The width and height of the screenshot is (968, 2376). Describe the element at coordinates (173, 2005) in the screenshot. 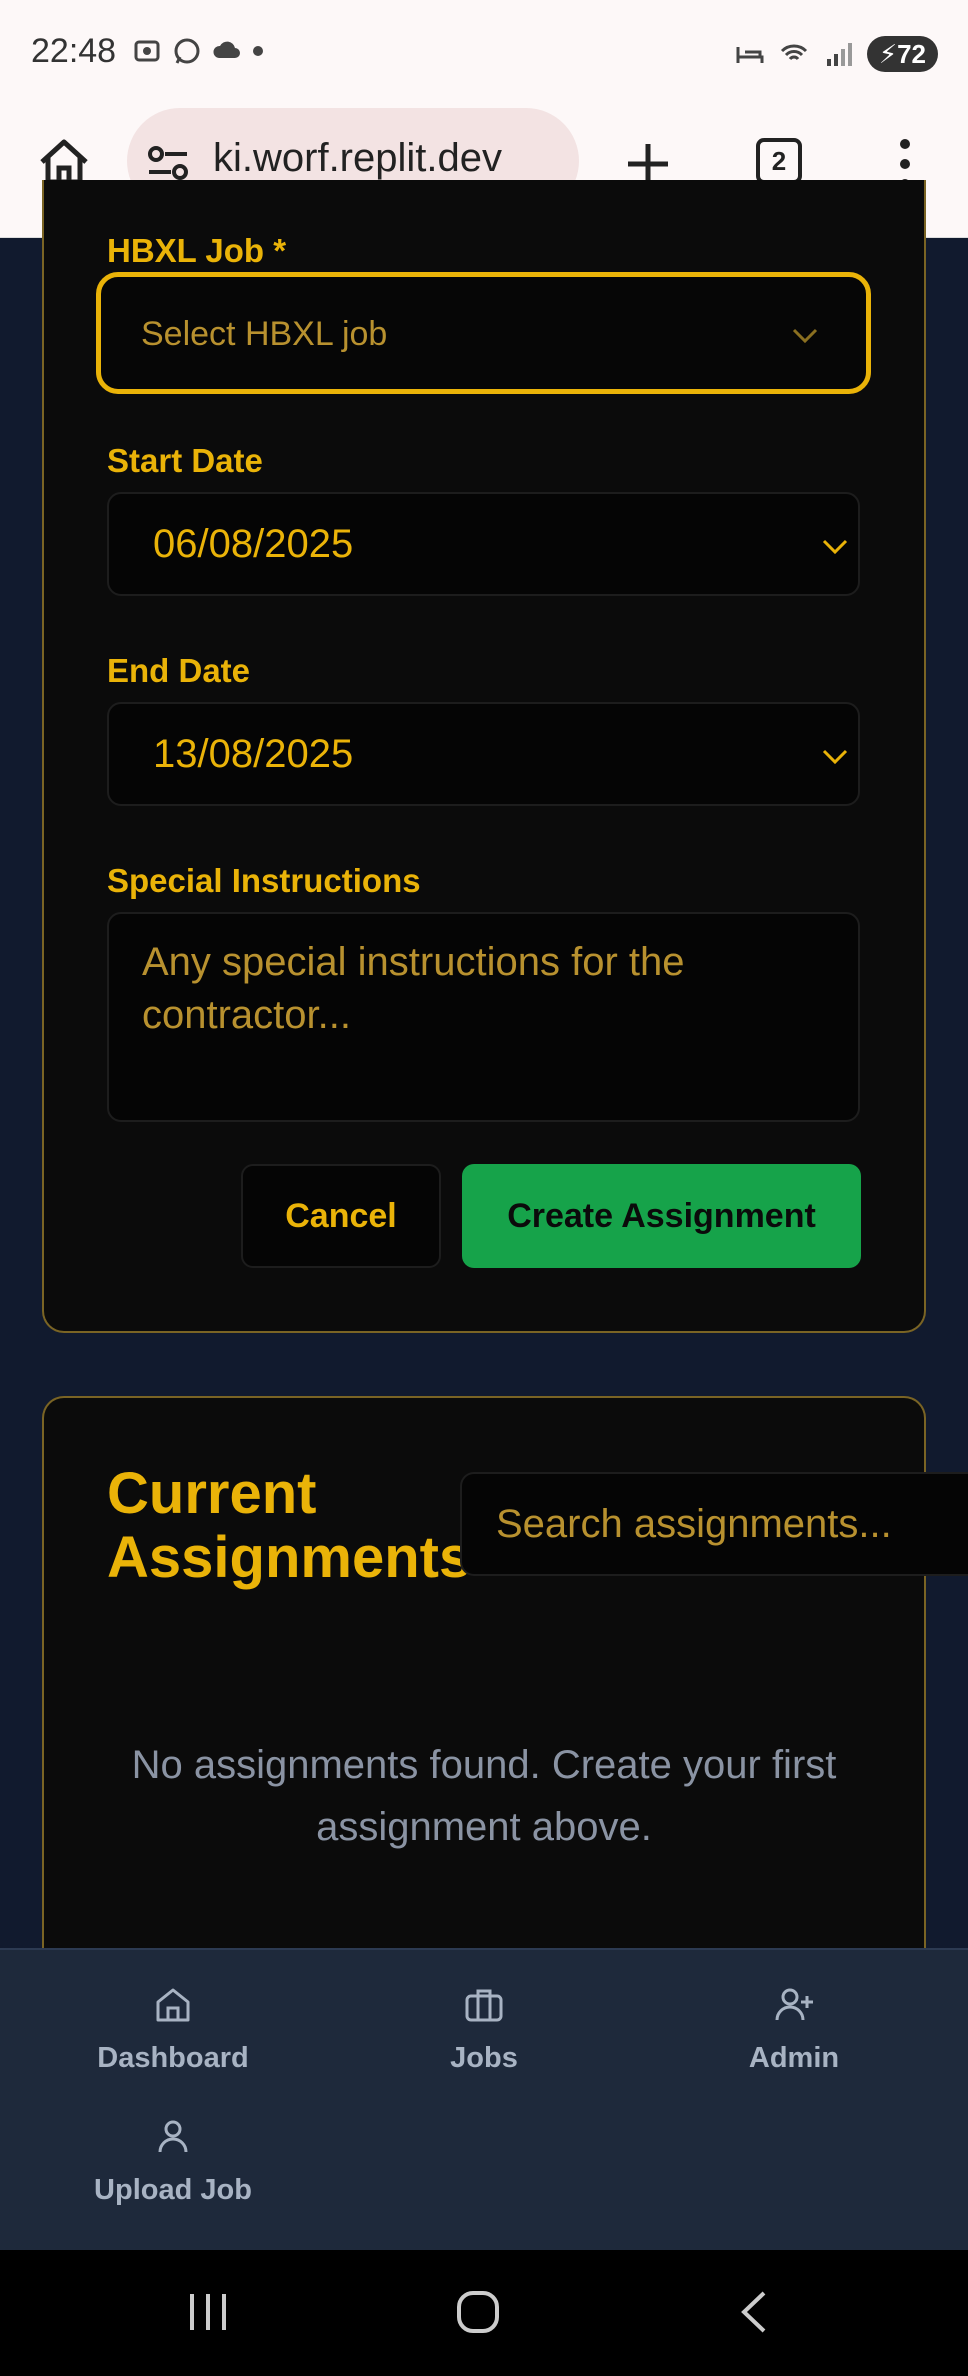

I see `home-icon` at that location.